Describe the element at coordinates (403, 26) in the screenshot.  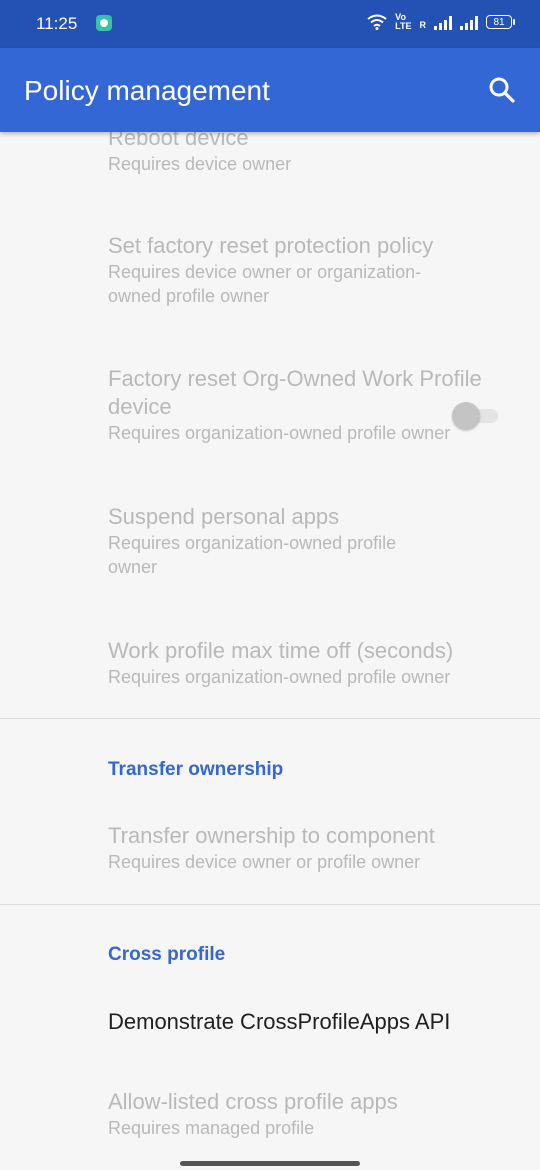
I see `volte-bottom: LTE` at that location.